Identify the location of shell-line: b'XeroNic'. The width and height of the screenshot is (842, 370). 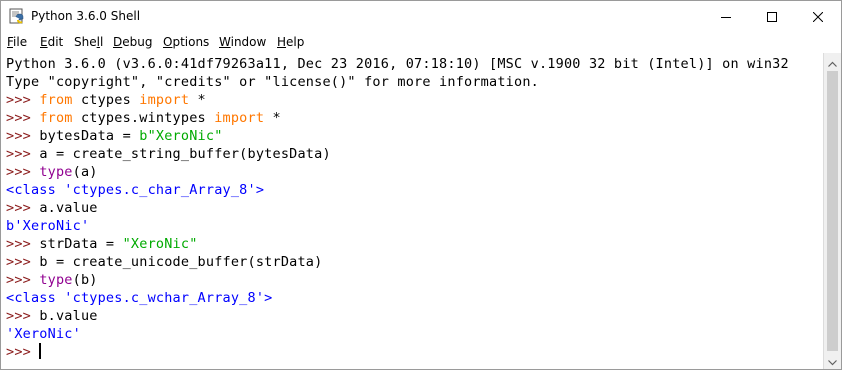
(47, 226).